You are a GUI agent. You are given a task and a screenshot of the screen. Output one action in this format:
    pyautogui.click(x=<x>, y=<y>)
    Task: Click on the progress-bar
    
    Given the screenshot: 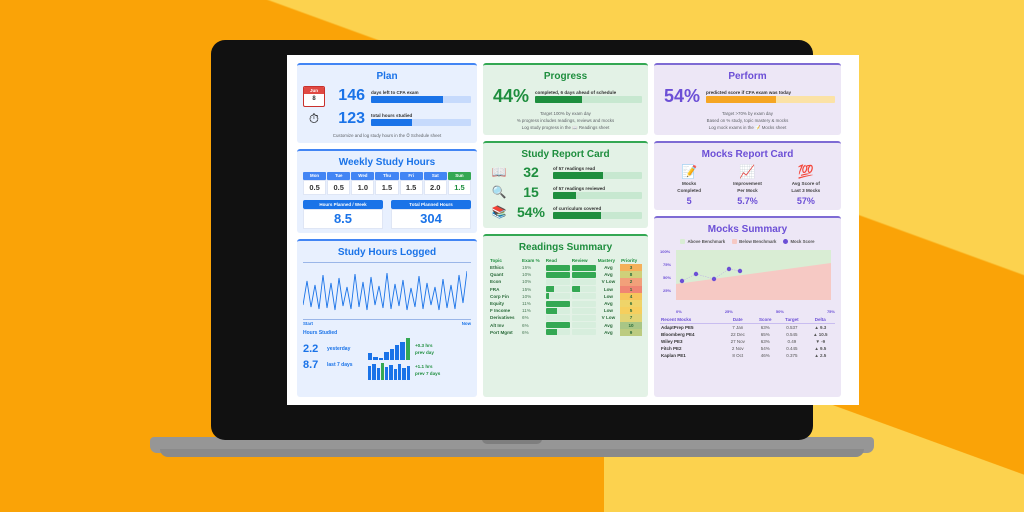 What is the action you would take?
    pyautogui.click(x=588, y=99)
    